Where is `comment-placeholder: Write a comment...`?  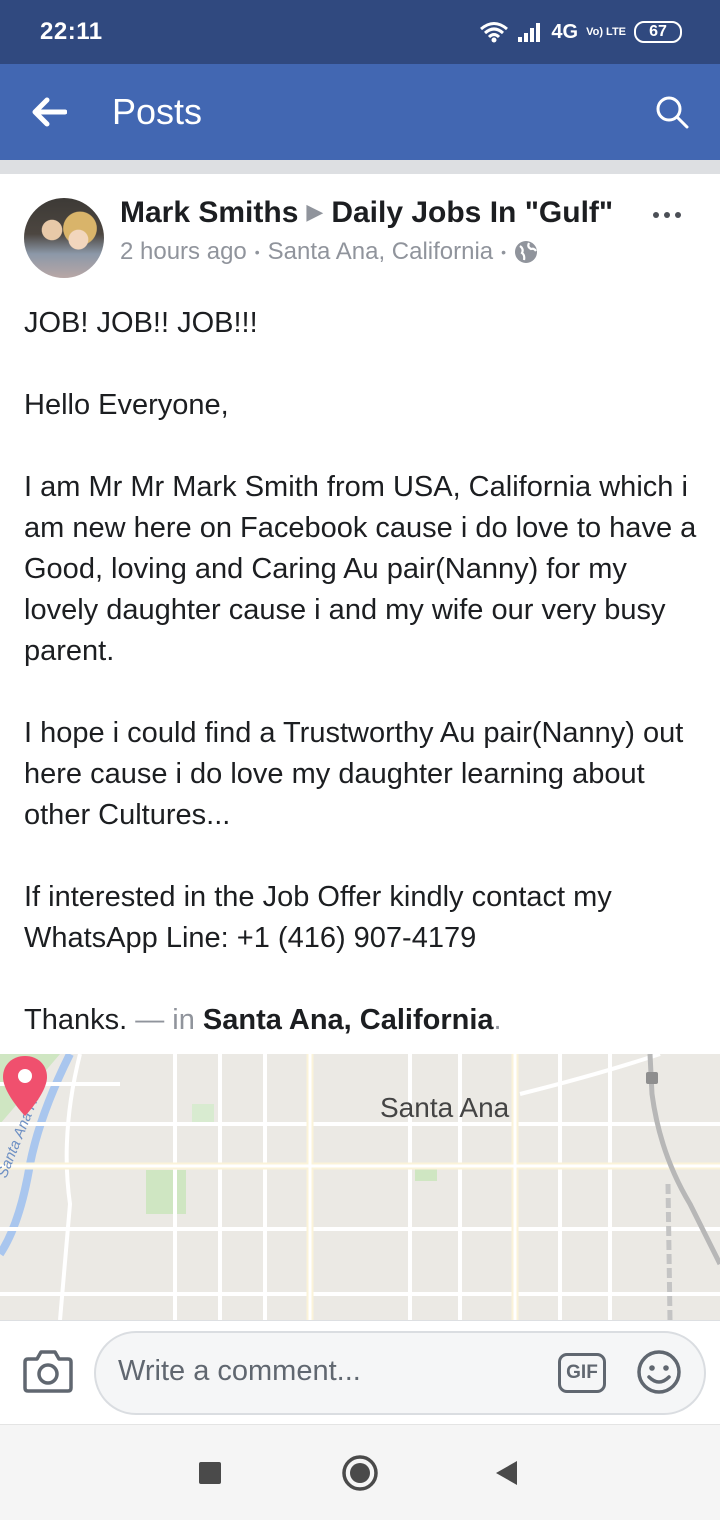 comment-placeholder: Write a comment... is located at coordinates (239, 1371).